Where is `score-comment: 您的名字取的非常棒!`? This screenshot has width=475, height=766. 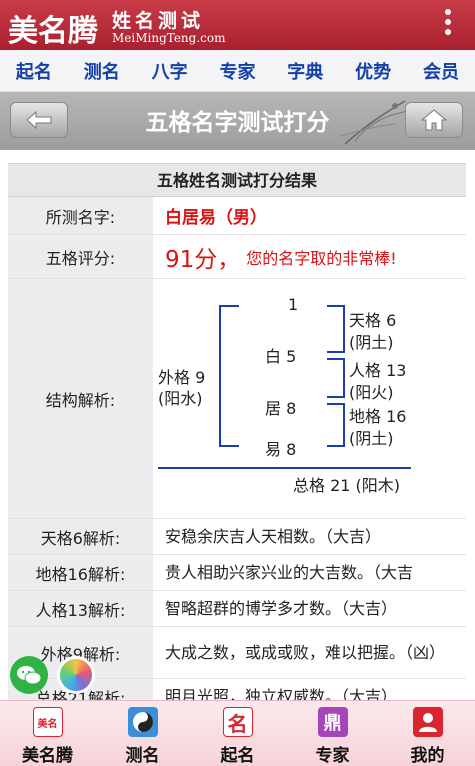
score-comment: 您的名字取的非常棒! is located at coordinates (321, 258).